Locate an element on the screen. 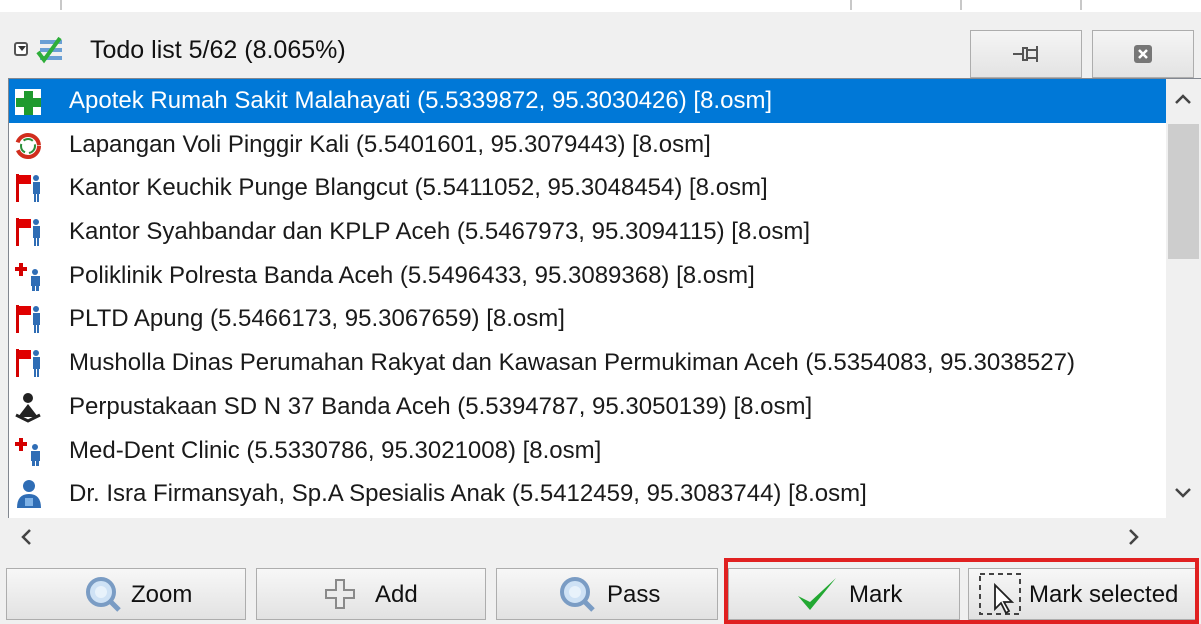 The image size is (1201, 624). library-icon is located at coordinates (28, 407).